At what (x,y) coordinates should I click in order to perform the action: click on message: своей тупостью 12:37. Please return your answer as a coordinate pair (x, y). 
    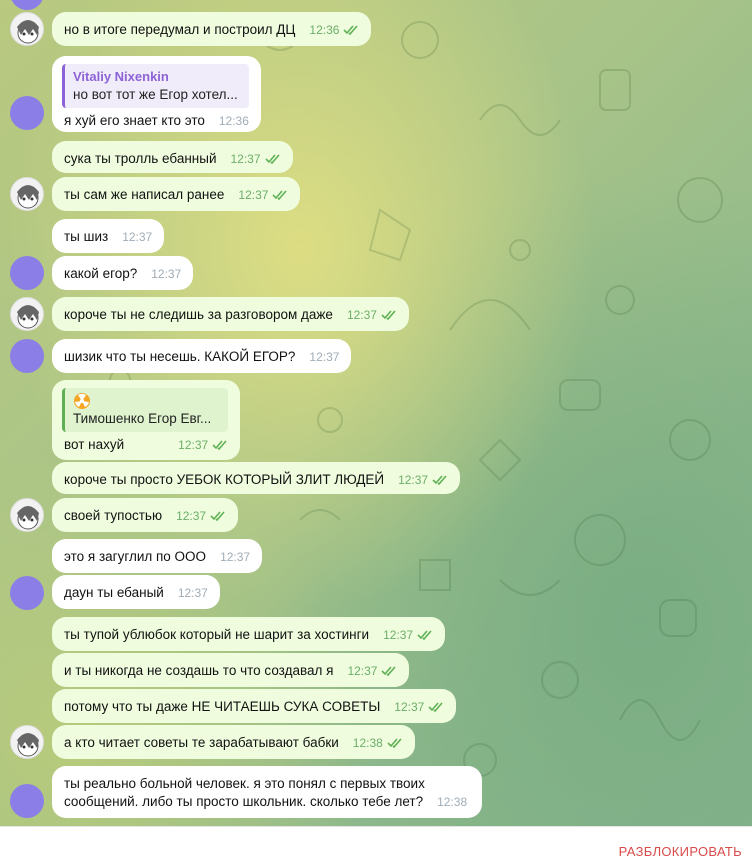
    Looking at the image, I should click on (145, 515).